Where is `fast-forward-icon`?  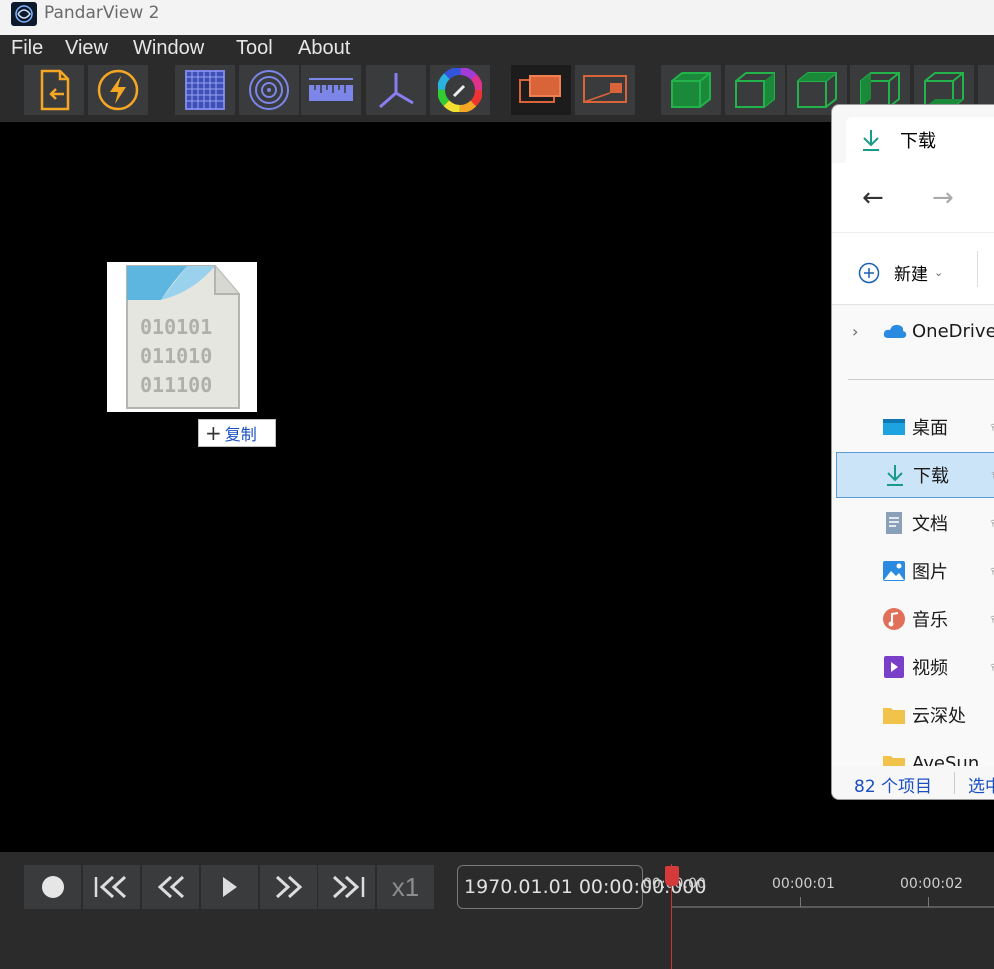 fast-forward-icon is located at coordinates (288, 887).